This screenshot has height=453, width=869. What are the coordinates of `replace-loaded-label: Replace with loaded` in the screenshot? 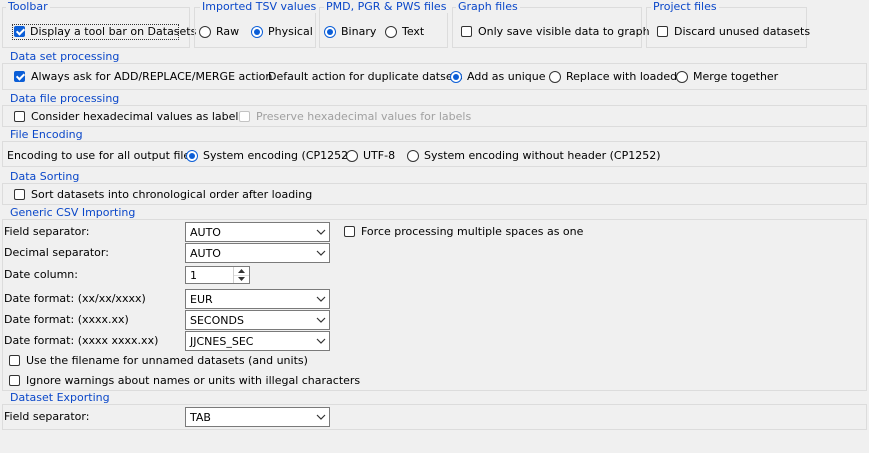 It's located at (621, 77).